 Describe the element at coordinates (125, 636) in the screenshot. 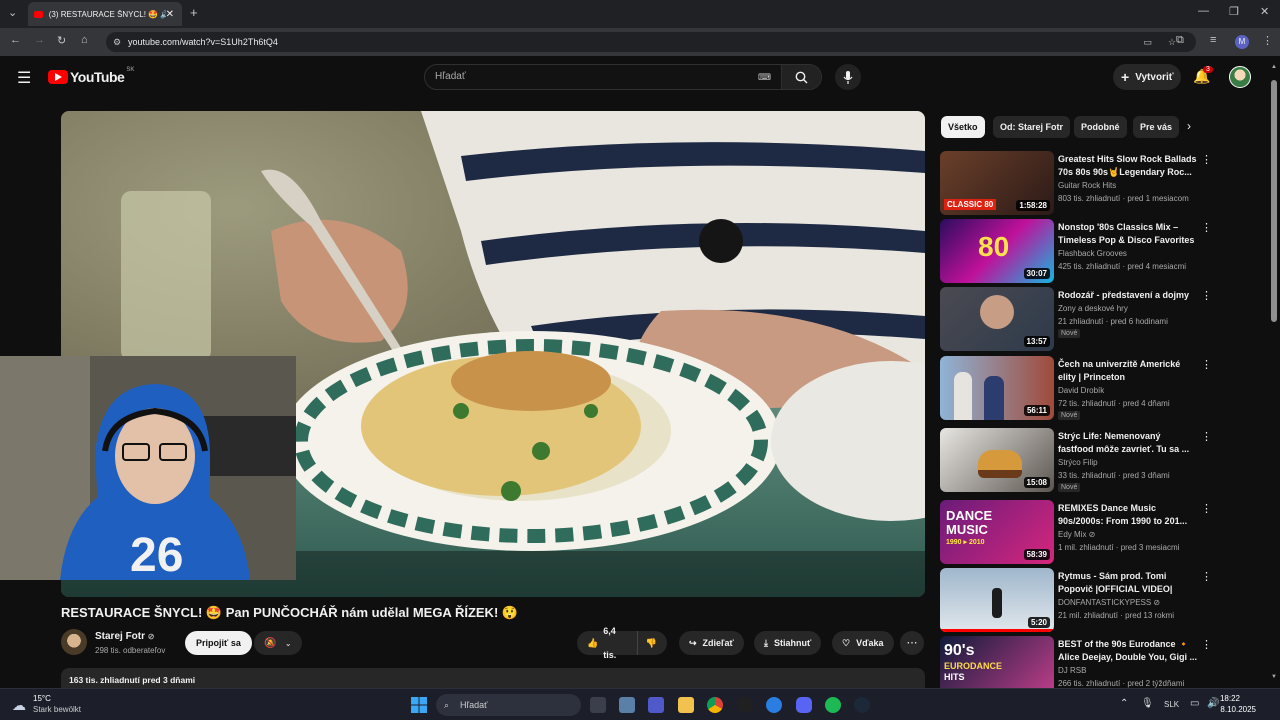

I see `channel-name: Starej Fotr ⊘` at that location.